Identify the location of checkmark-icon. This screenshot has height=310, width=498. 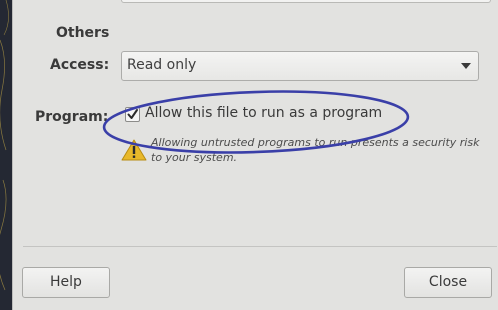
(132, 114).